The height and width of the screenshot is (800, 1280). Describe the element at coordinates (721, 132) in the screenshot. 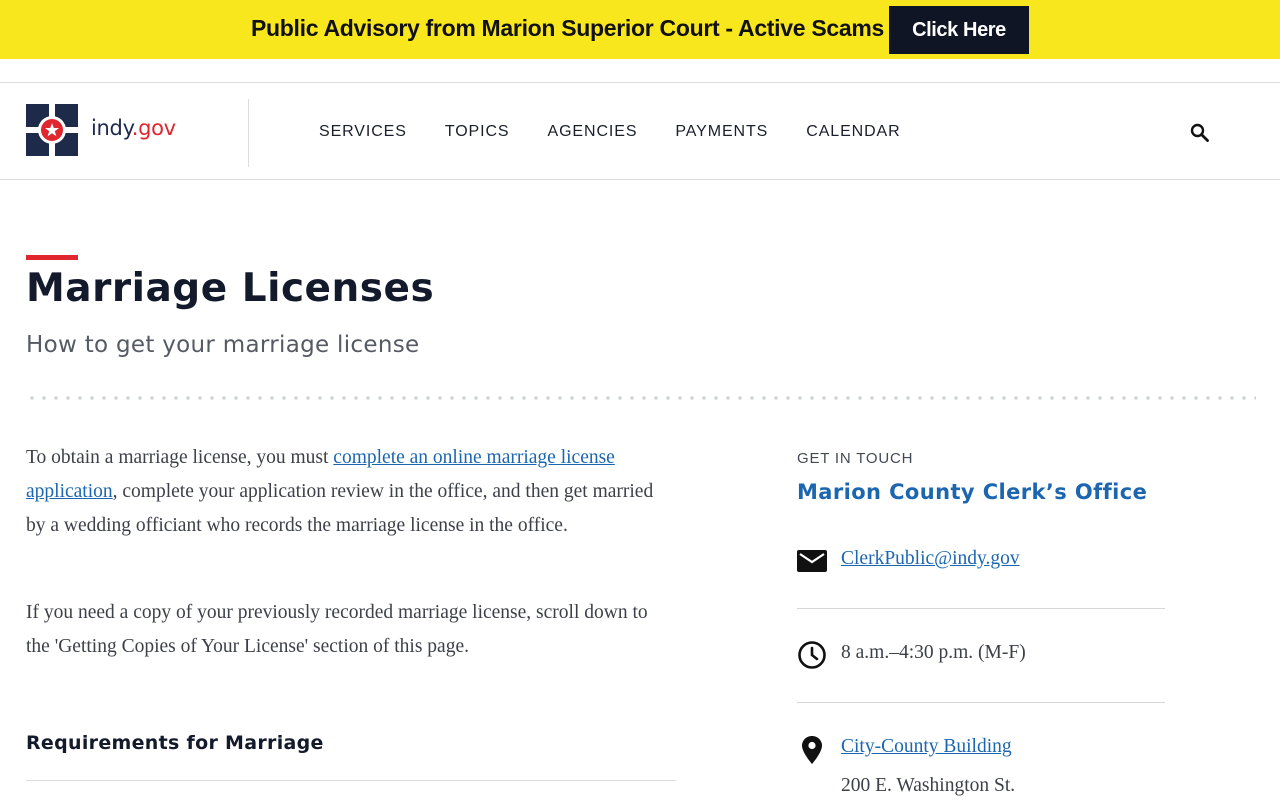

I see `nav-payments: PAYMENTS` at that location.